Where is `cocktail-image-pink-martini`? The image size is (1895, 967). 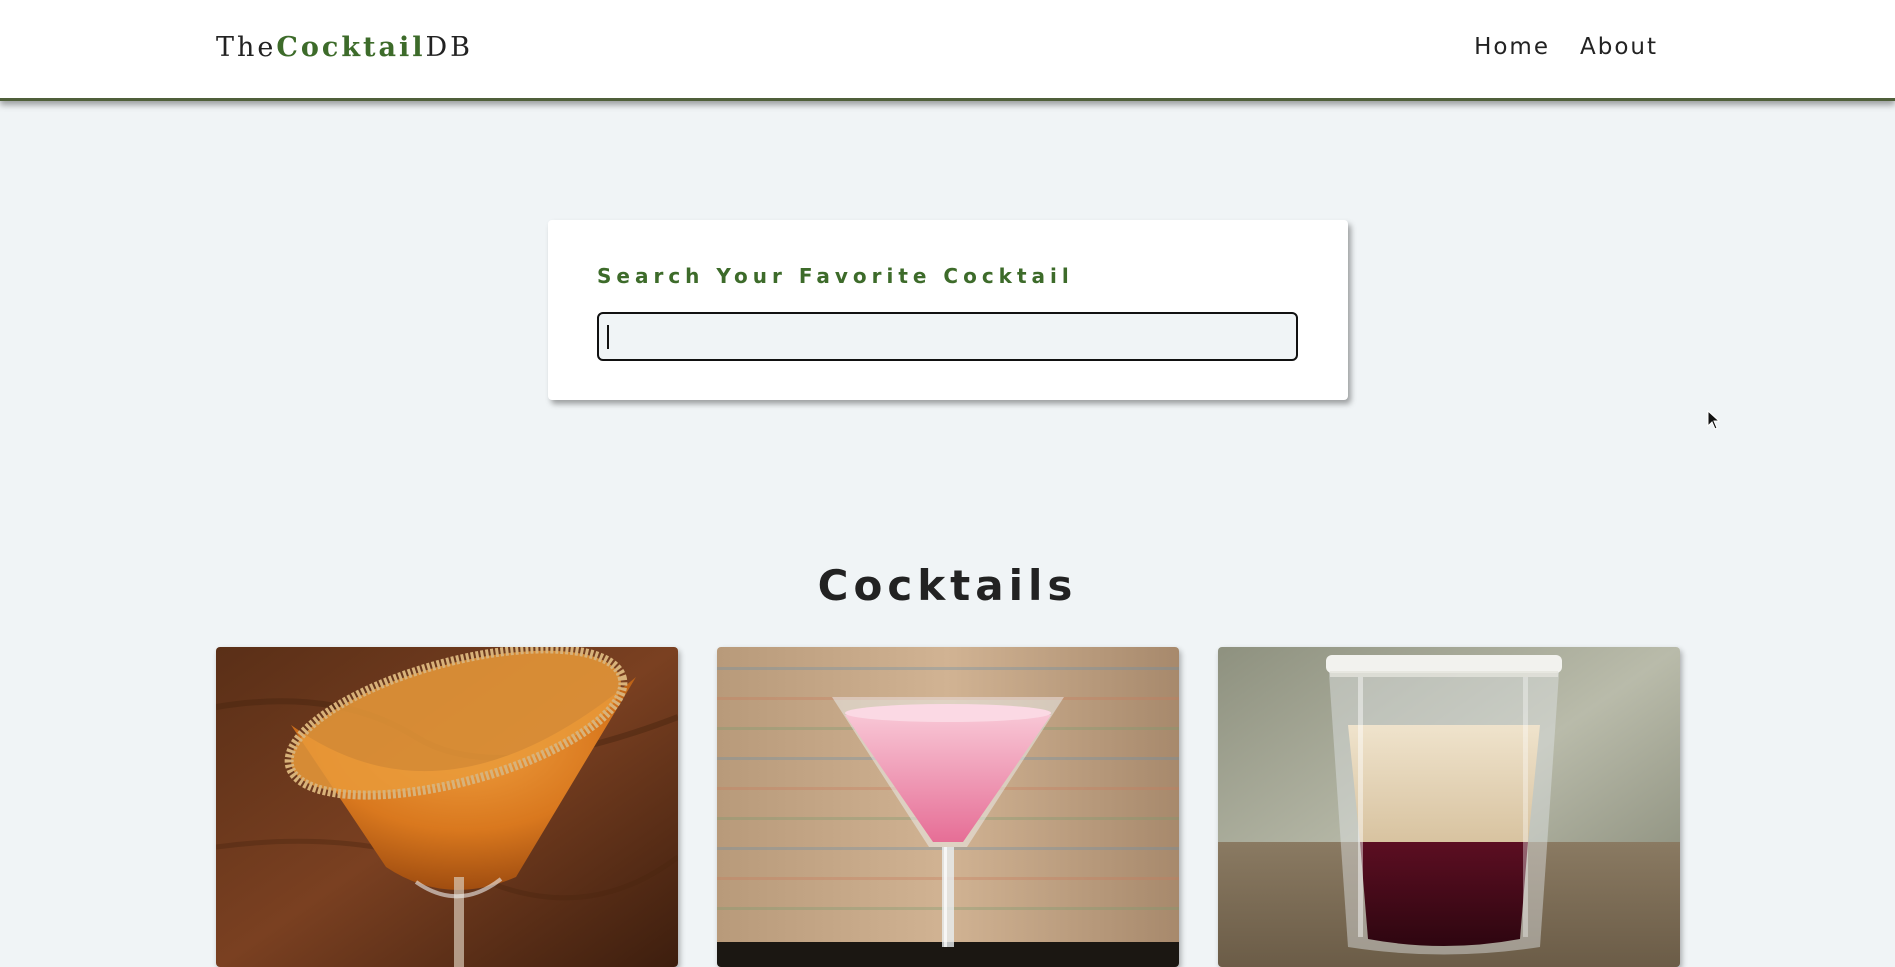
cocktail-image-pink-martini is located at coordinates (948, 807).